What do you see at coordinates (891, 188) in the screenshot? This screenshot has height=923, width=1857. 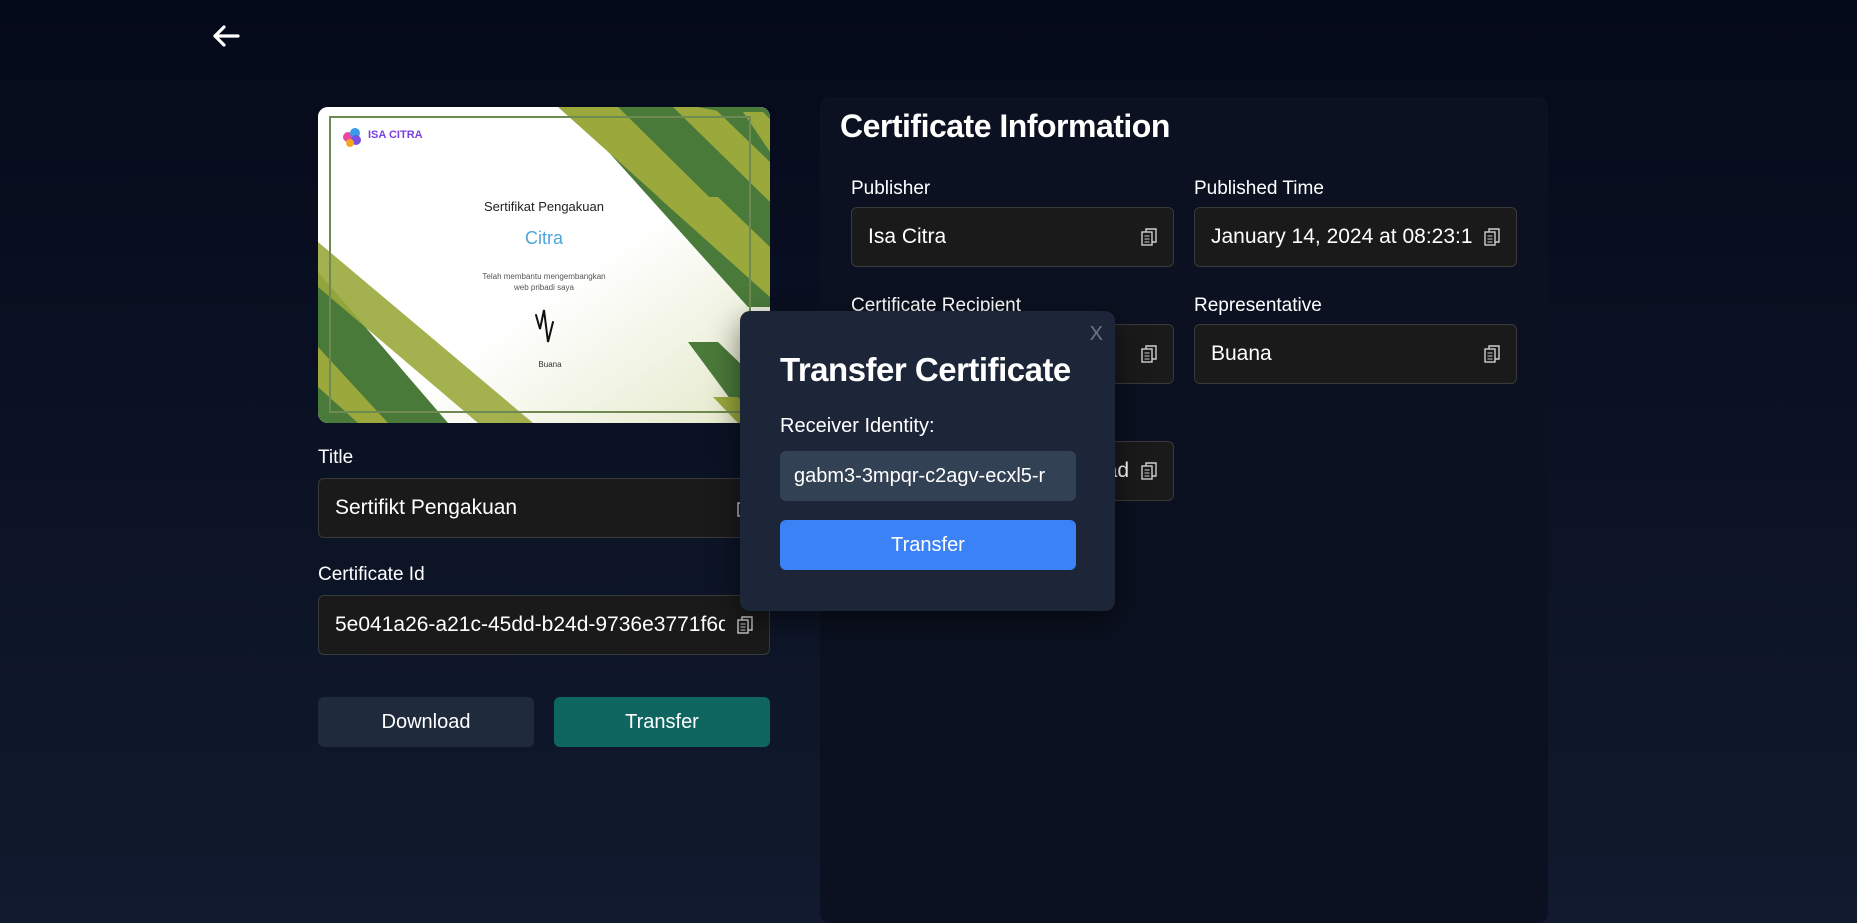 I see `publisher-label: Publisher` at bounding box center [891, 188].